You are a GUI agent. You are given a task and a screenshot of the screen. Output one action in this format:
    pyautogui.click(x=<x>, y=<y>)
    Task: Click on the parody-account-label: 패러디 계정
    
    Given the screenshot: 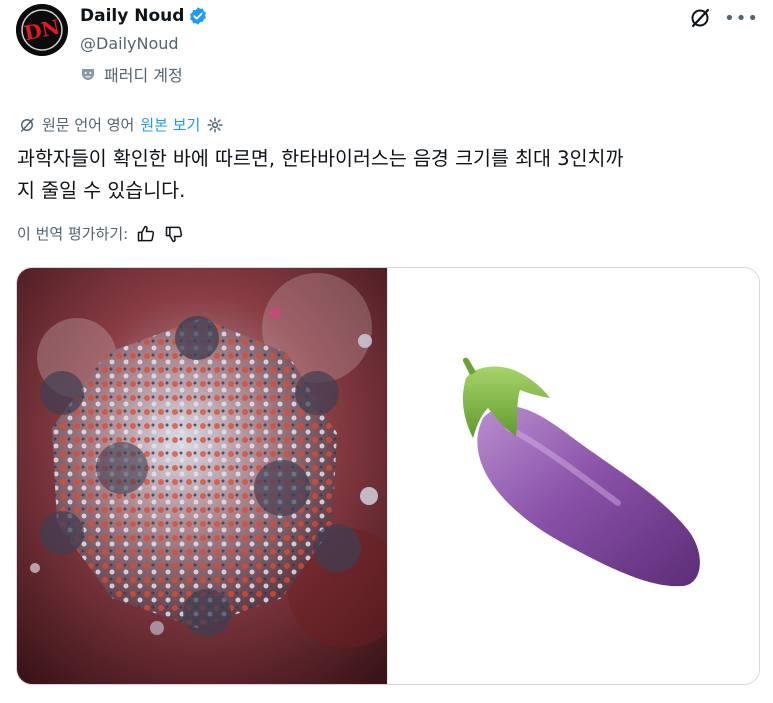 What is the action you would take?
    pyautogui.click(x=131, y=74)
    